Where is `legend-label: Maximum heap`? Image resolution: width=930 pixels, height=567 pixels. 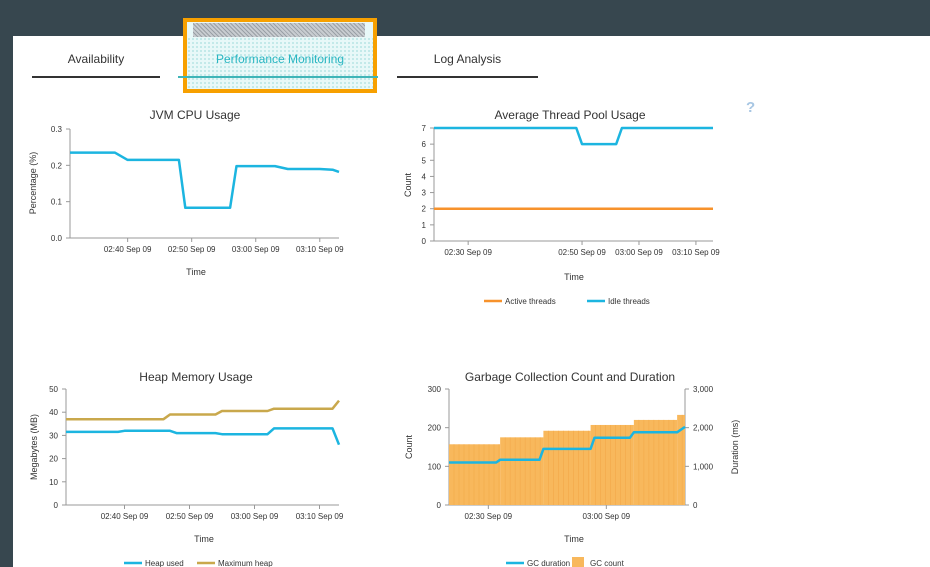 legend-label: Maximum heap is located at coordinates (245, 563).